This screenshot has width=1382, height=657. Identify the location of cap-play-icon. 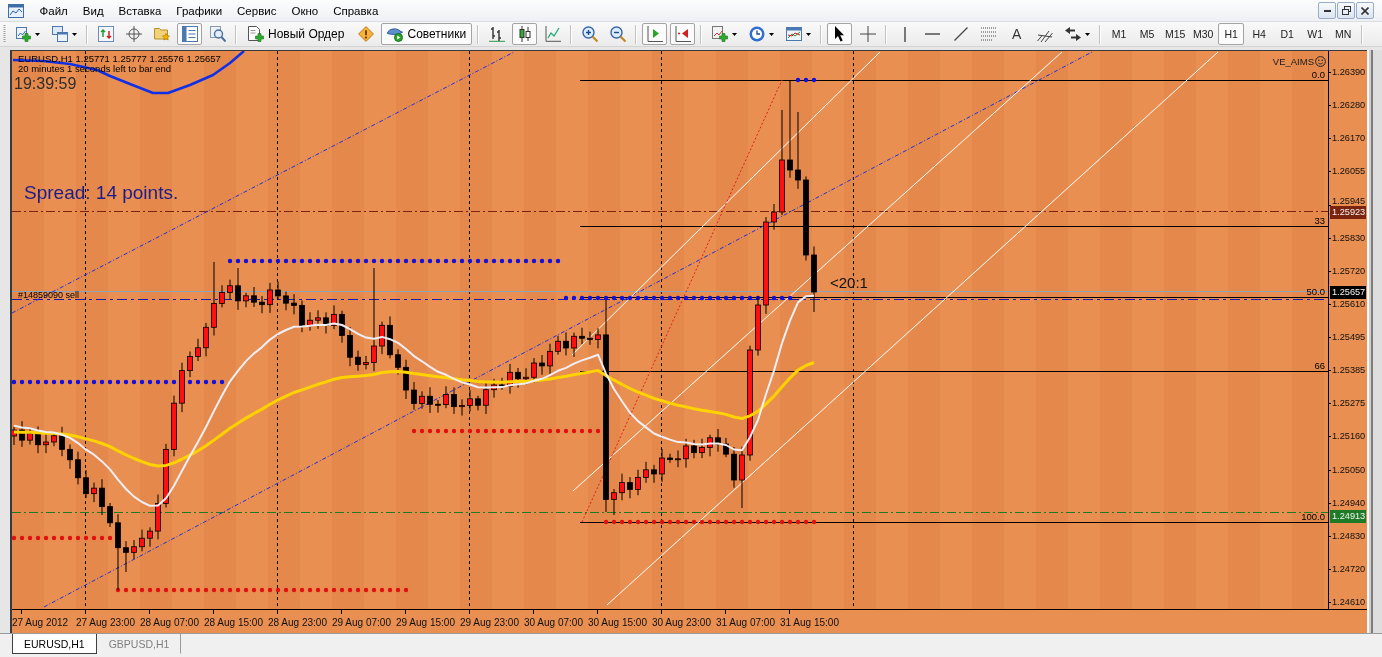
(395, 34).